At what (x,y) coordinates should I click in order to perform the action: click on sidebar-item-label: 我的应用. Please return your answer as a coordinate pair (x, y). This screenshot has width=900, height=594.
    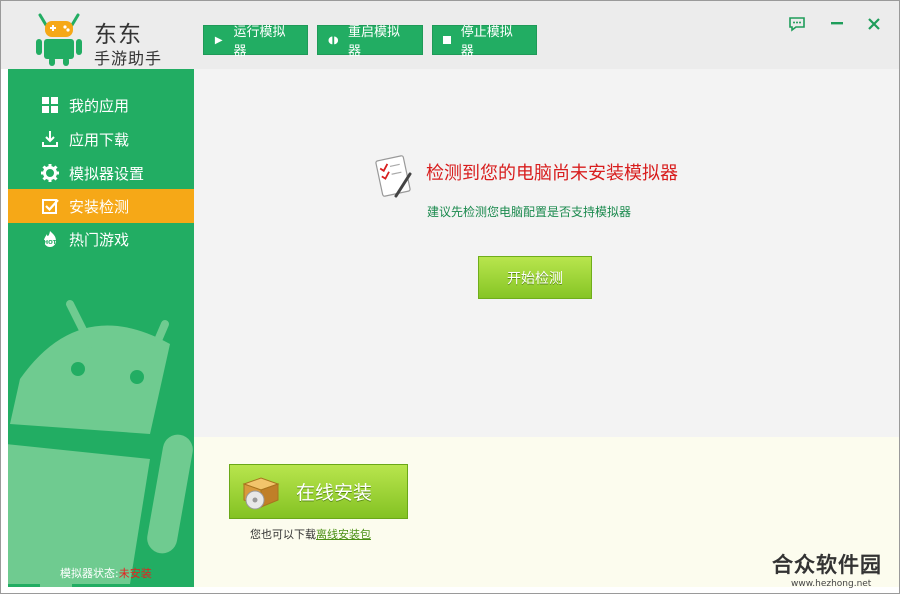
    Looking at the image, I should click on (99, 105).